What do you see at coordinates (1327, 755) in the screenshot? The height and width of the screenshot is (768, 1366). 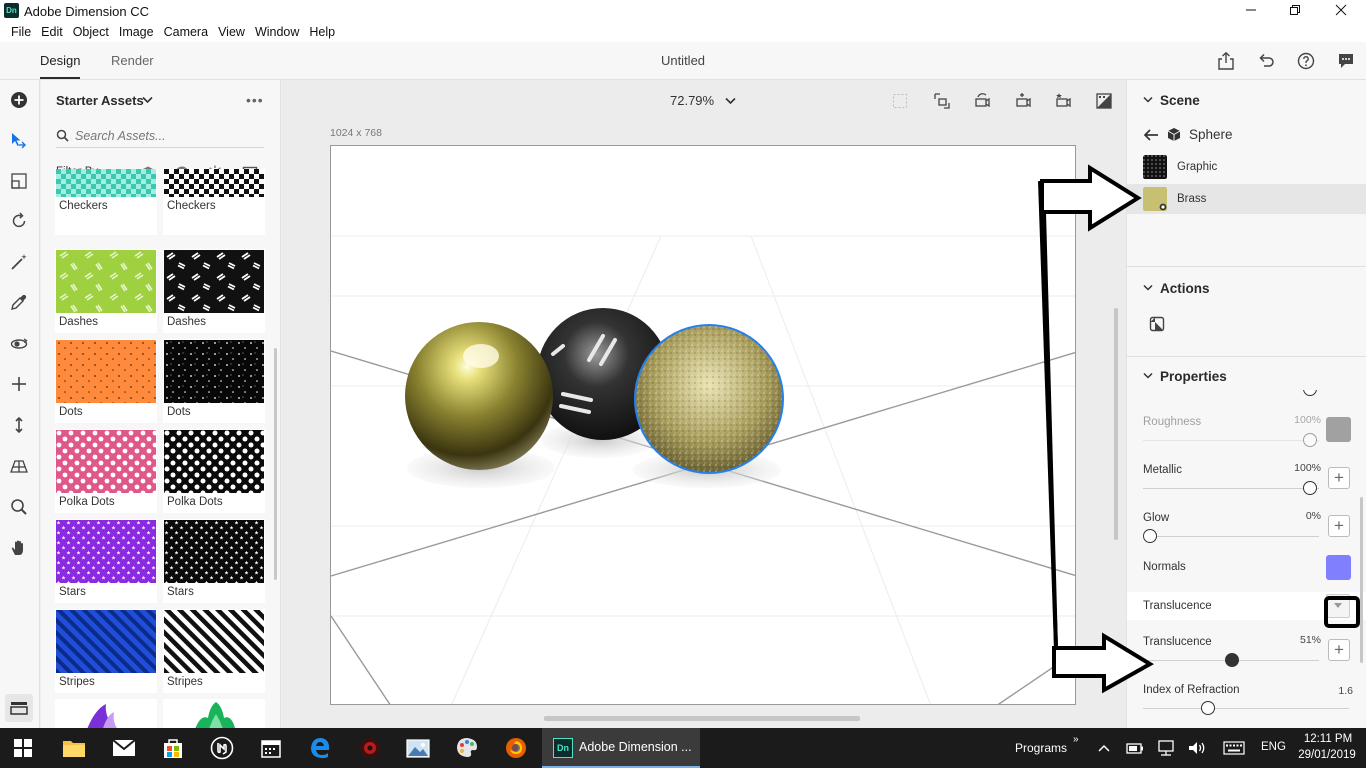 I see `tray-clock-date: 29/01/2019` at bounding box center [1327, 755].